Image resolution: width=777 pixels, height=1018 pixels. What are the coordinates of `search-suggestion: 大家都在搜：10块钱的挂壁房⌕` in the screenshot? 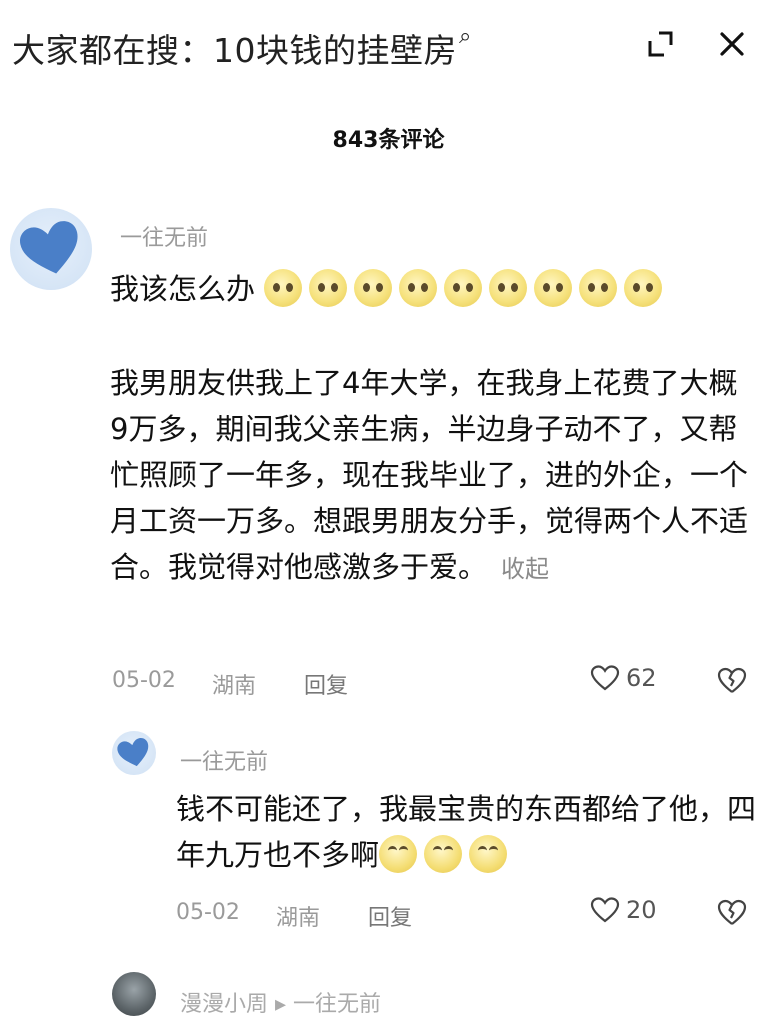 It's located at (242, 48).